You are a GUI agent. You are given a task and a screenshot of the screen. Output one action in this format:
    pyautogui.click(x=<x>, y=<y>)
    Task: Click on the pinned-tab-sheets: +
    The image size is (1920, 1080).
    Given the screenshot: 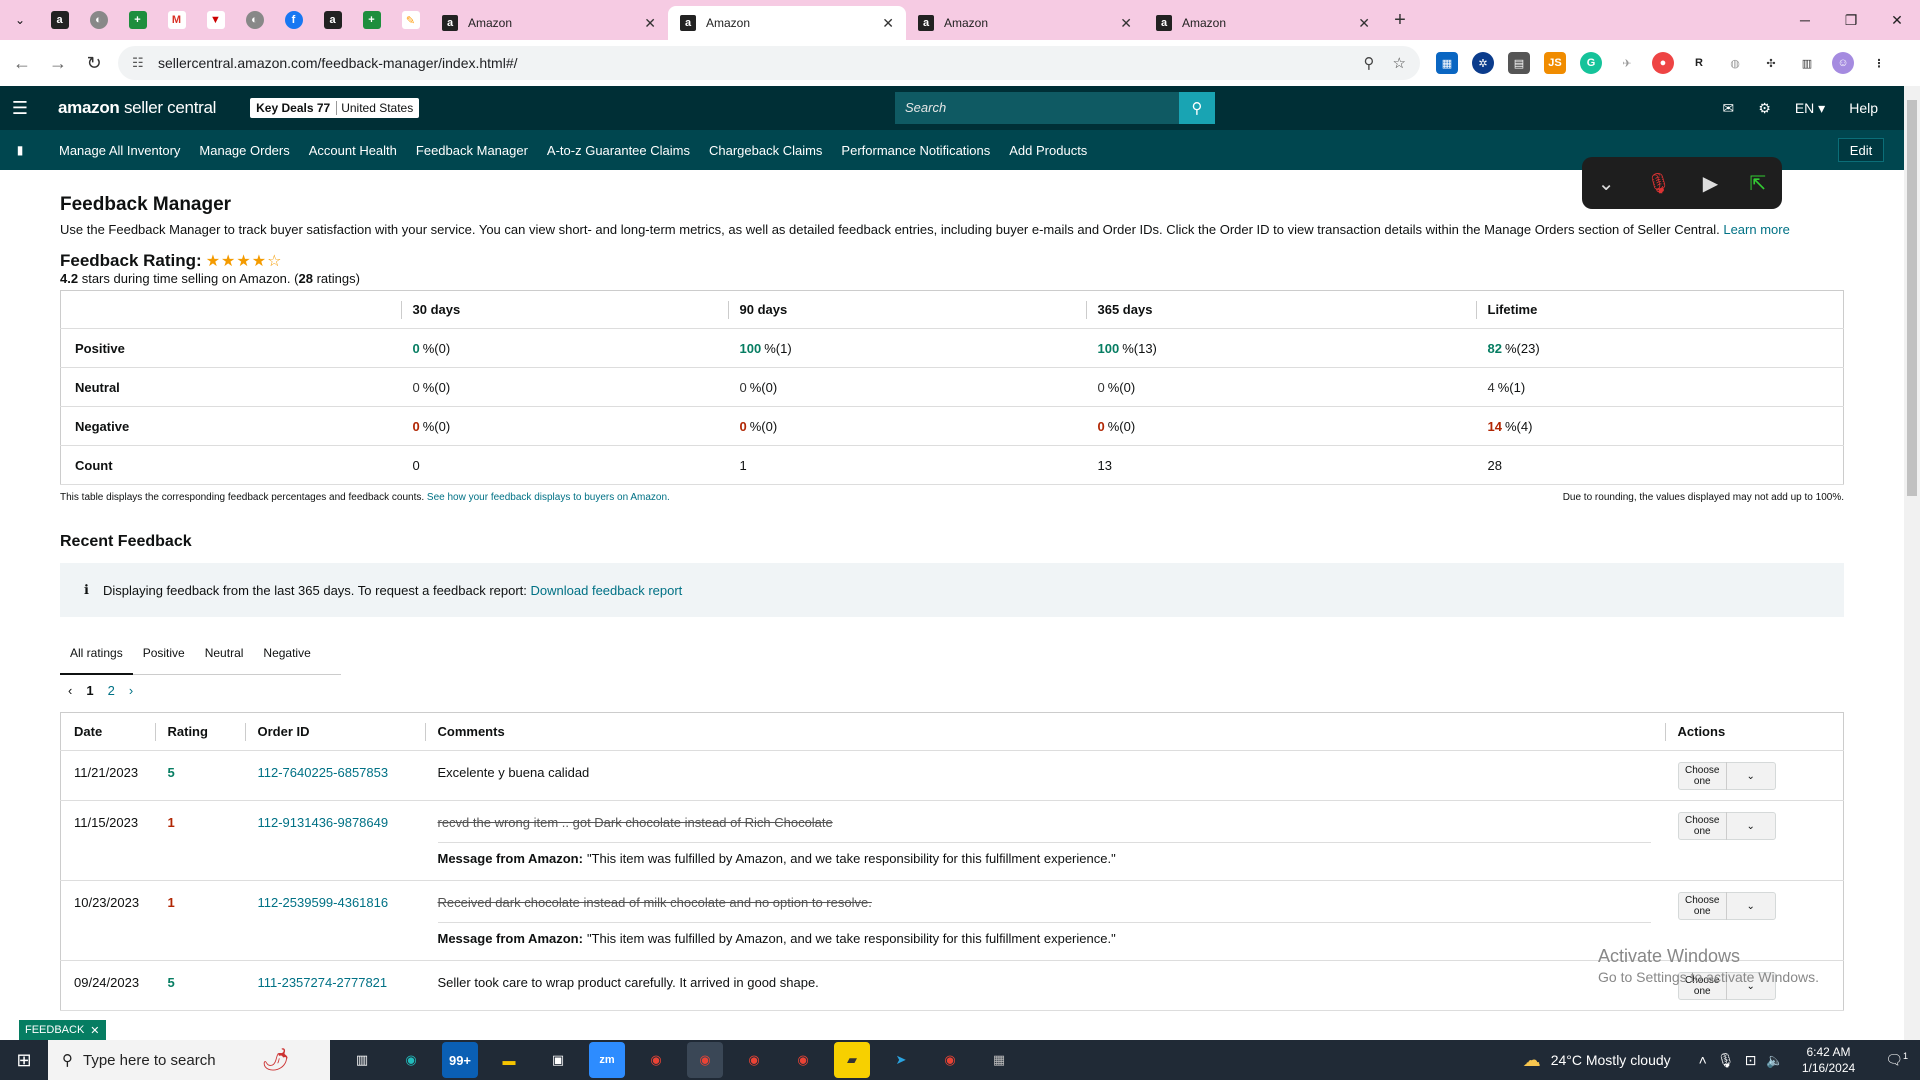 What is the action you would take?
    pyautogui.click(x=137, y=20)
    